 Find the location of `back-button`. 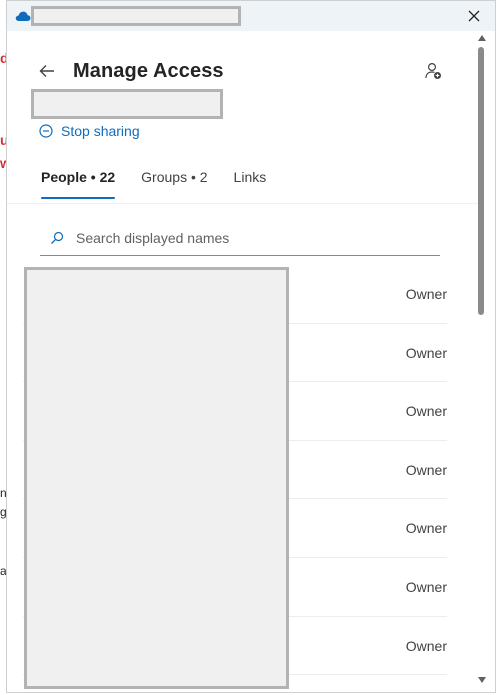

back-button is located at coordinates (47, 71).